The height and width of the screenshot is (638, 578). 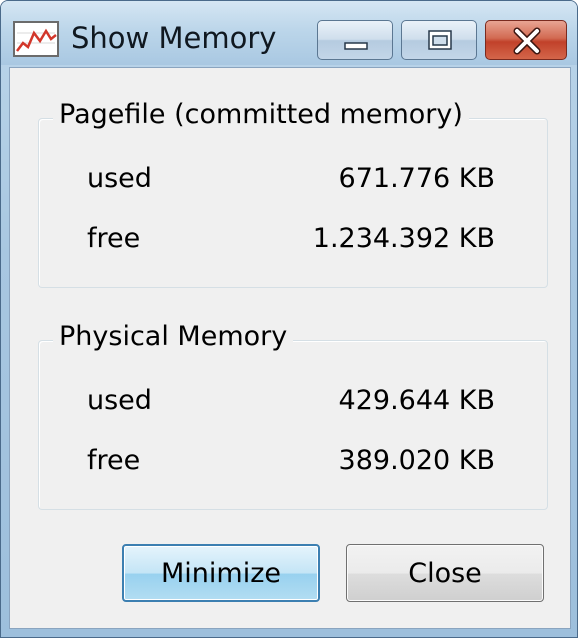 What do you see at coordinates (445, 573) in the screenshot?
I see `close-button: Close` at bounding box center [445, 573].